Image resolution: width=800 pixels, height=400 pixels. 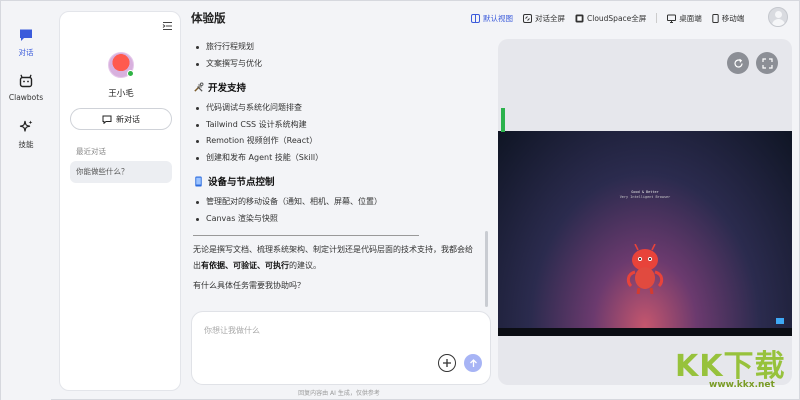 What do you see at coordinates (579, 18) in the screenshot?
I see `cloudspace-icon` at bounding box center [579, 18].